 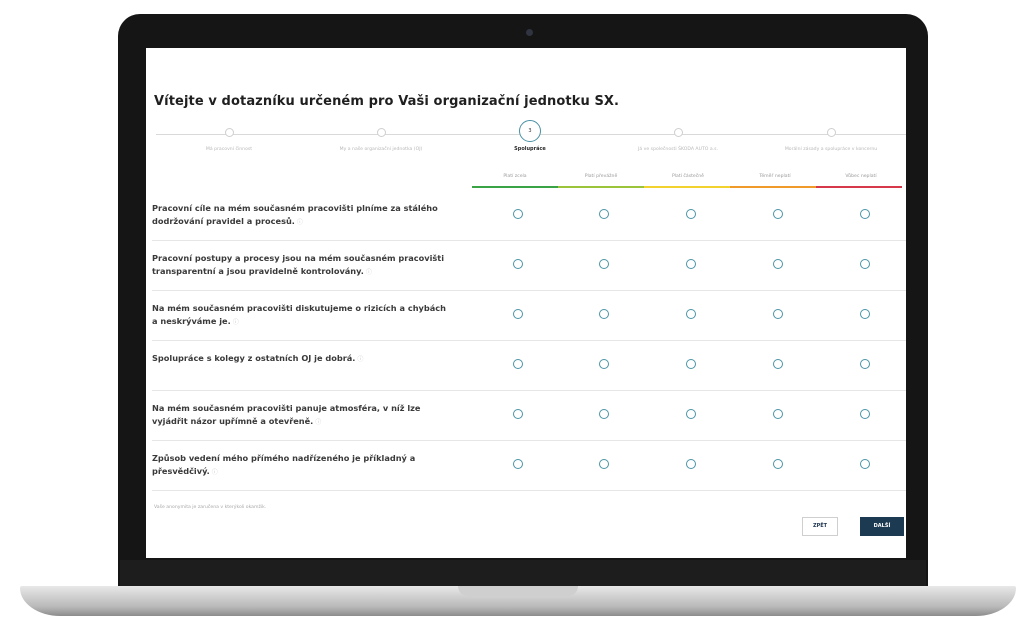 What do you see at coordinates (882, 526) in the screenshot?
I see `next-button: DALŠÍ` at bounding box center [882, 526].